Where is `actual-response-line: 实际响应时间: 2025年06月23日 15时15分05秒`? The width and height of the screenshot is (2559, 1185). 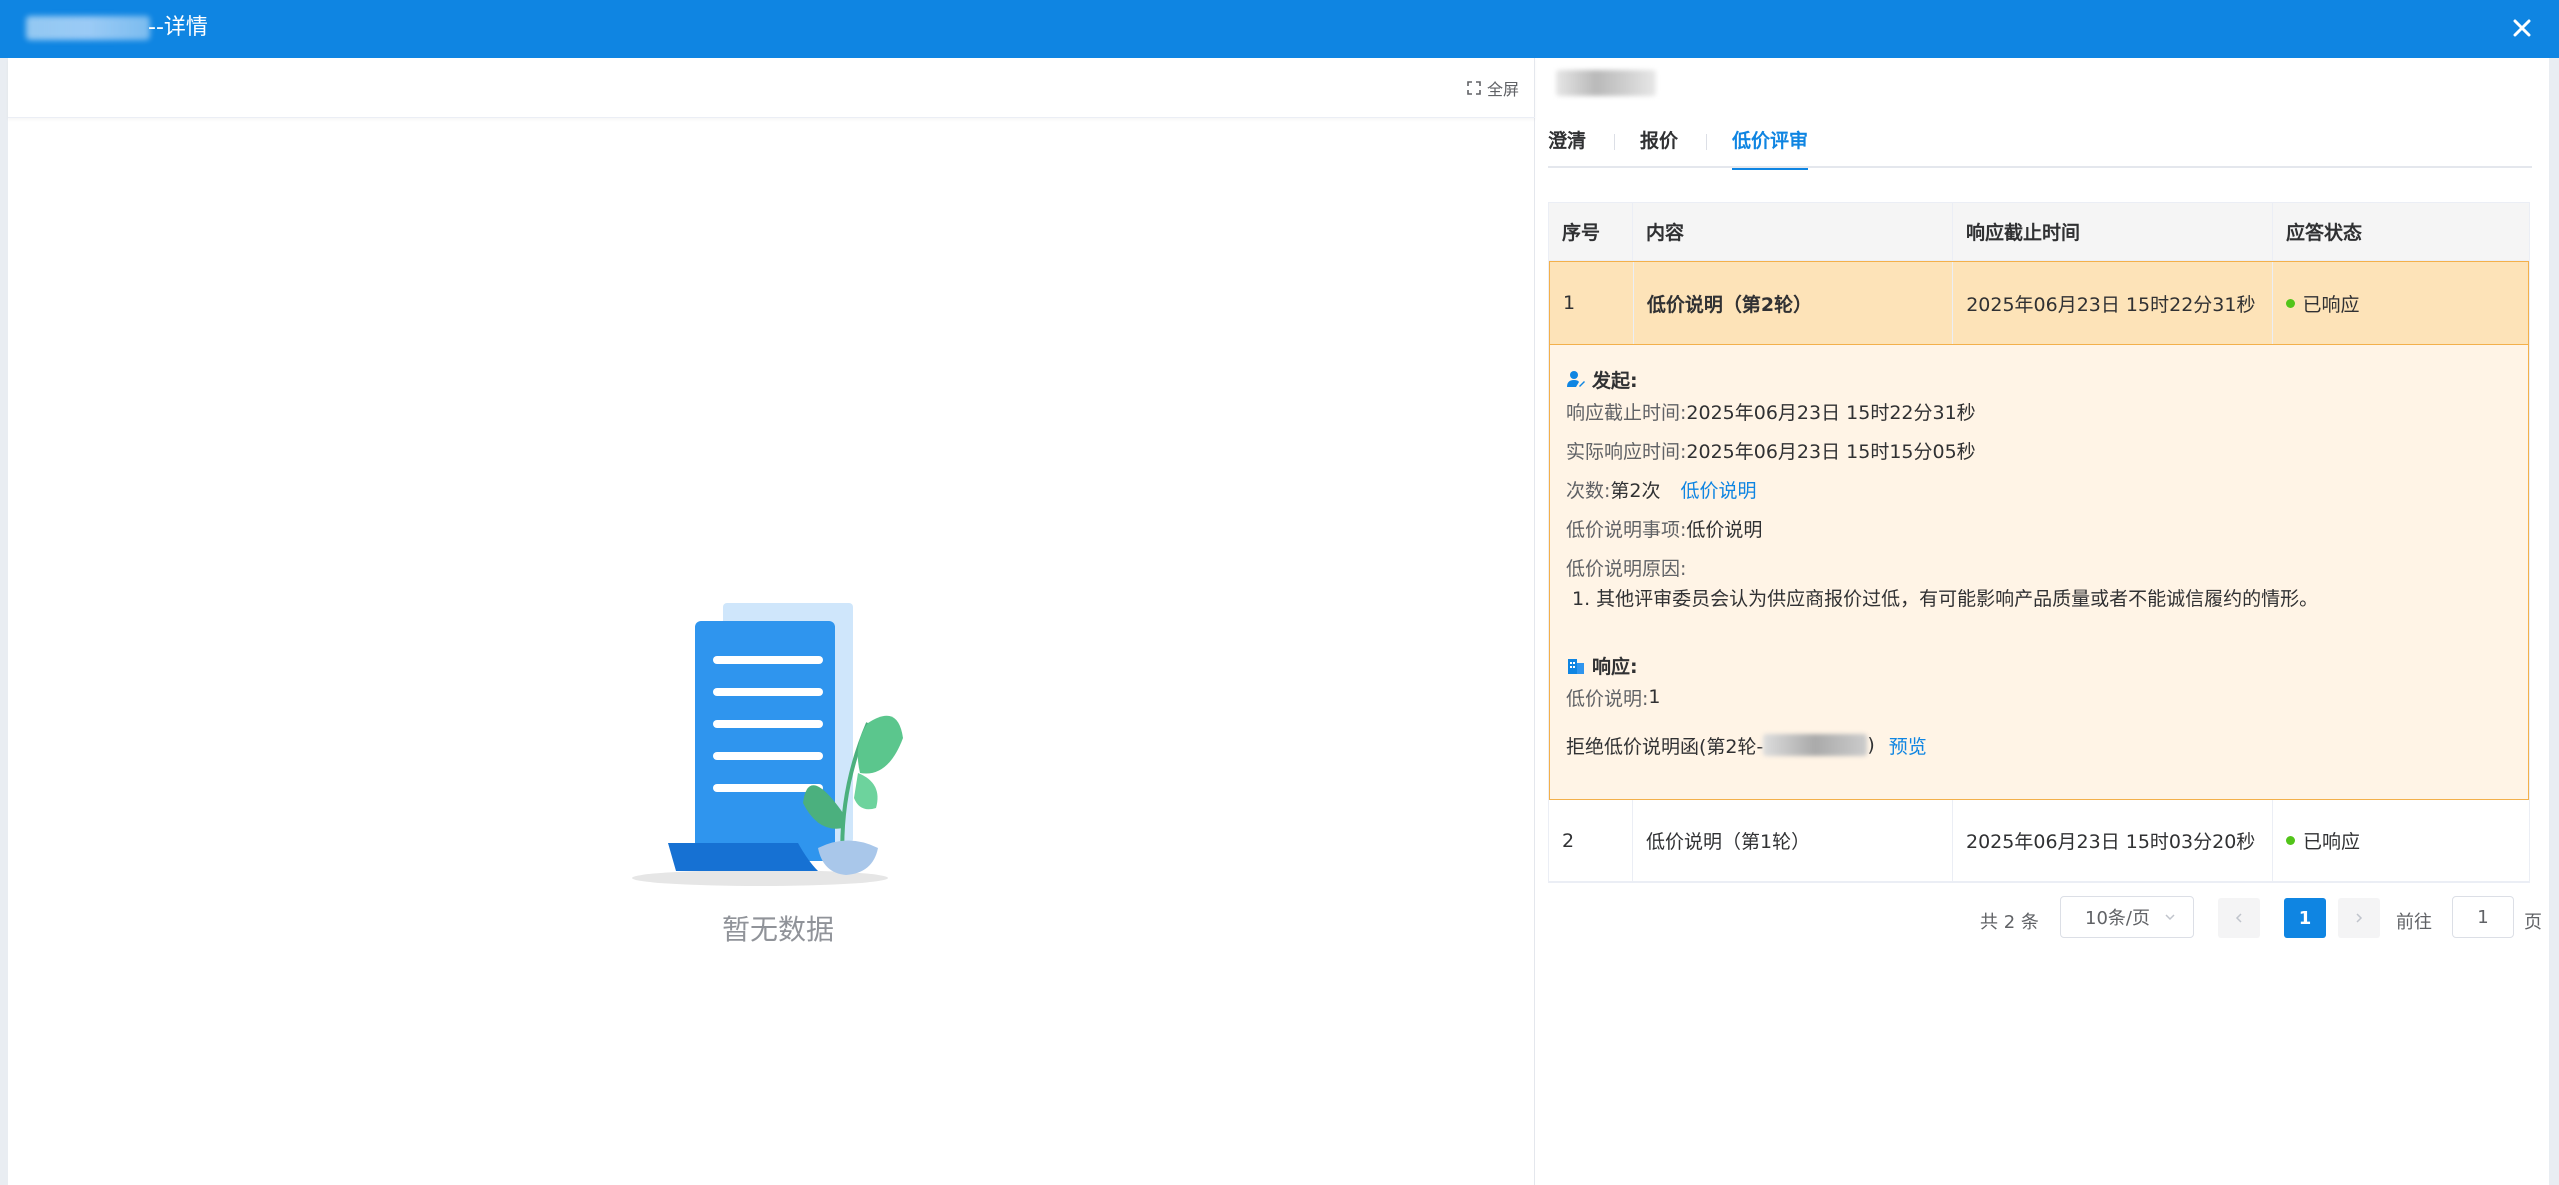
actual-response-line: 实际响应时间: 2025年06月23日 15时15分05秒 is located at coordinates (1771, 451).